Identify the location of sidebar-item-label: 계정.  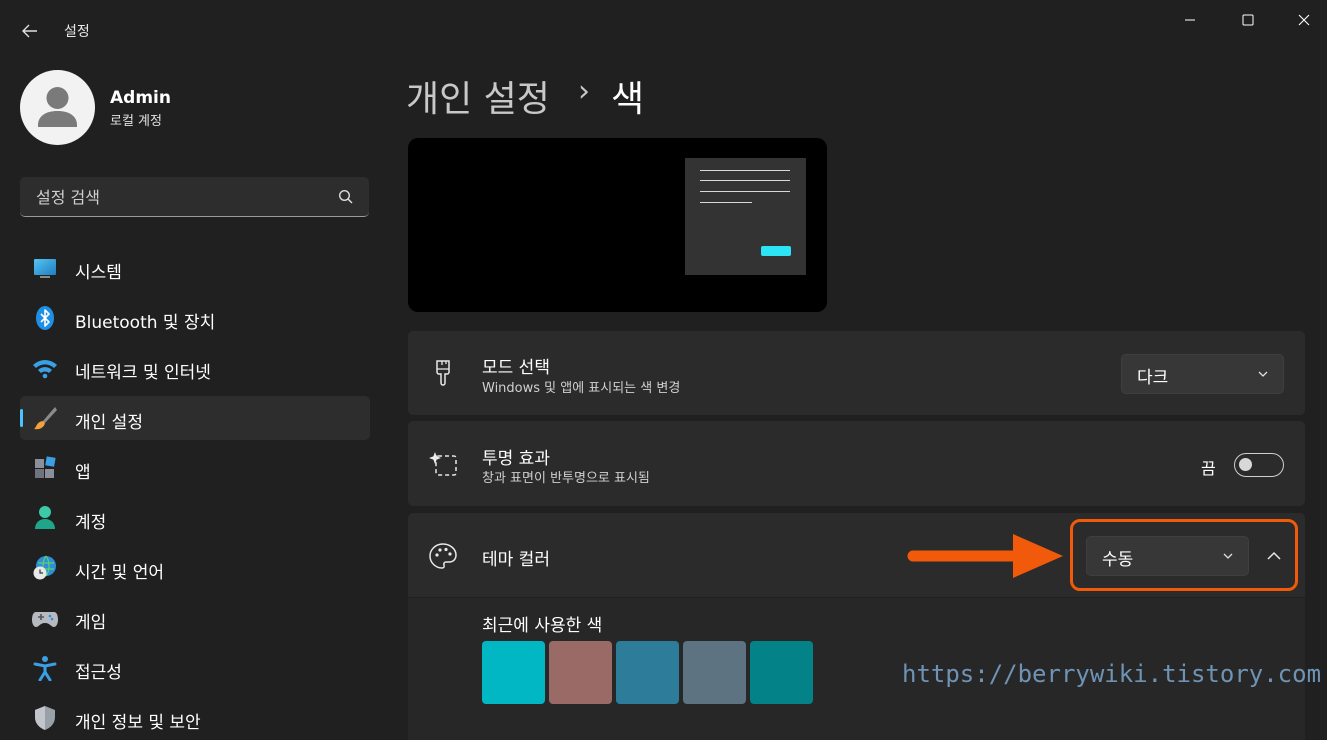
(91, 523).